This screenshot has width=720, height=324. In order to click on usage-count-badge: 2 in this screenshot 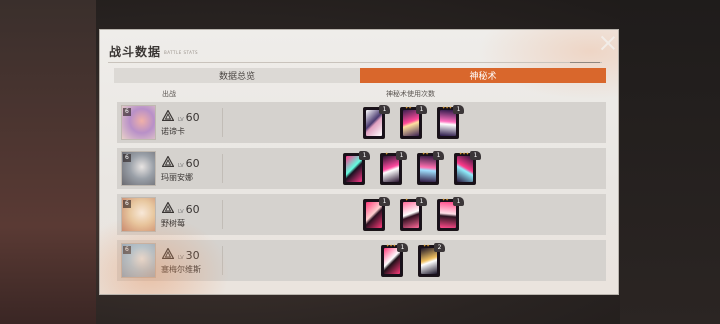, I will do `click(439, 247)`.